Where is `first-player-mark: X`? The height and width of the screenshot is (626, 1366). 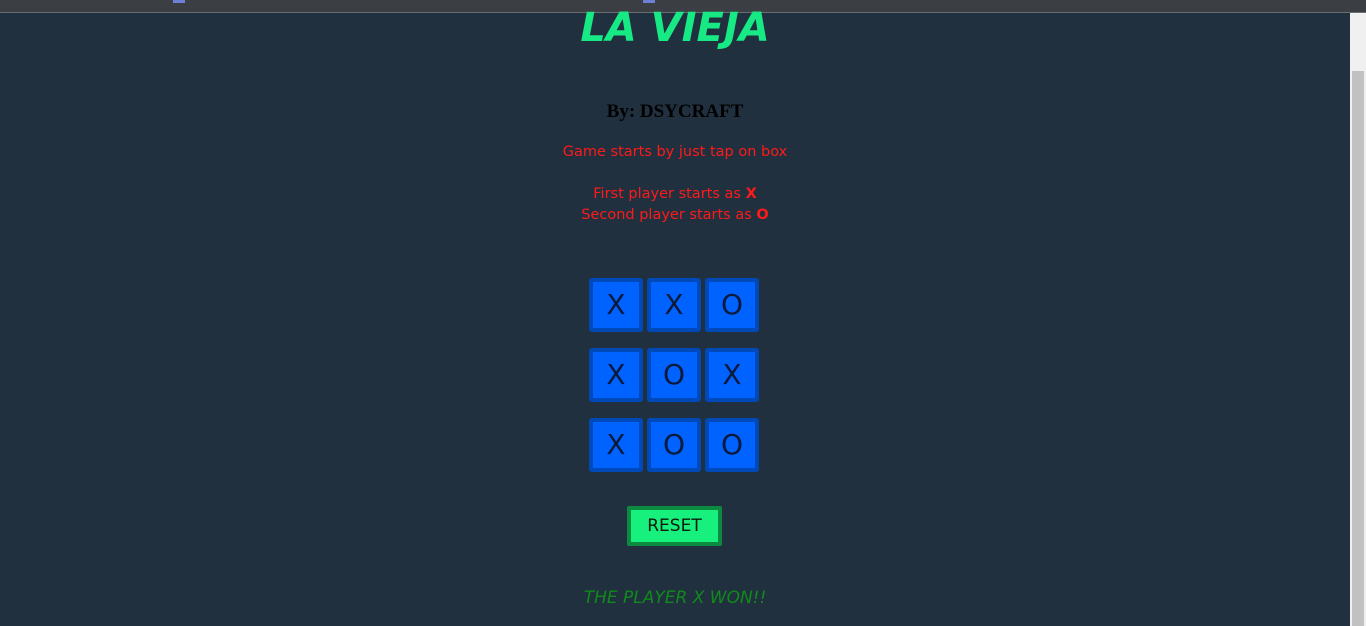 first-player-mark: X is located at coordinates (751, 194).